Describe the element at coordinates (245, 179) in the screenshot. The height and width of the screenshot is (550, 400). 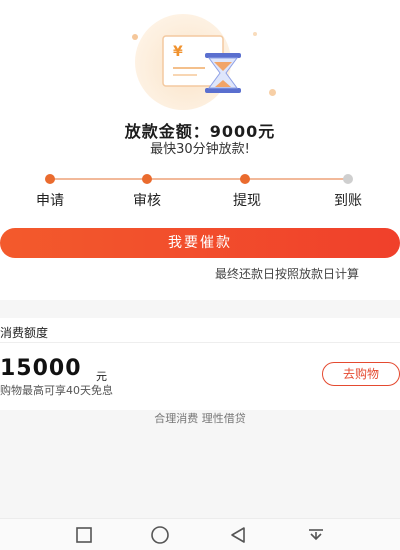
I see `step-dot-withdraw` at that location.